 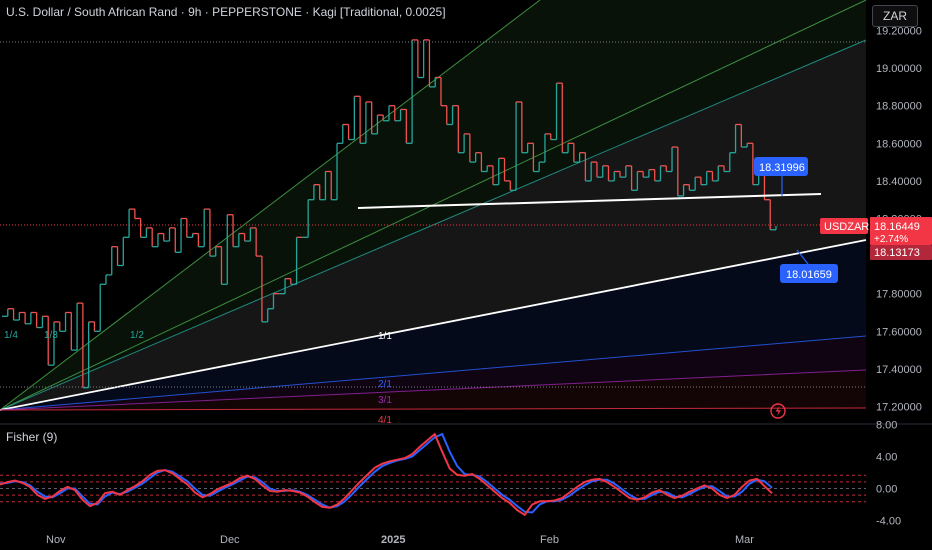 What do you see at coordinates (809, 275) in the screenshot?
I see `callout-lower-value: 18.01659` at bounding box center [809, 275].